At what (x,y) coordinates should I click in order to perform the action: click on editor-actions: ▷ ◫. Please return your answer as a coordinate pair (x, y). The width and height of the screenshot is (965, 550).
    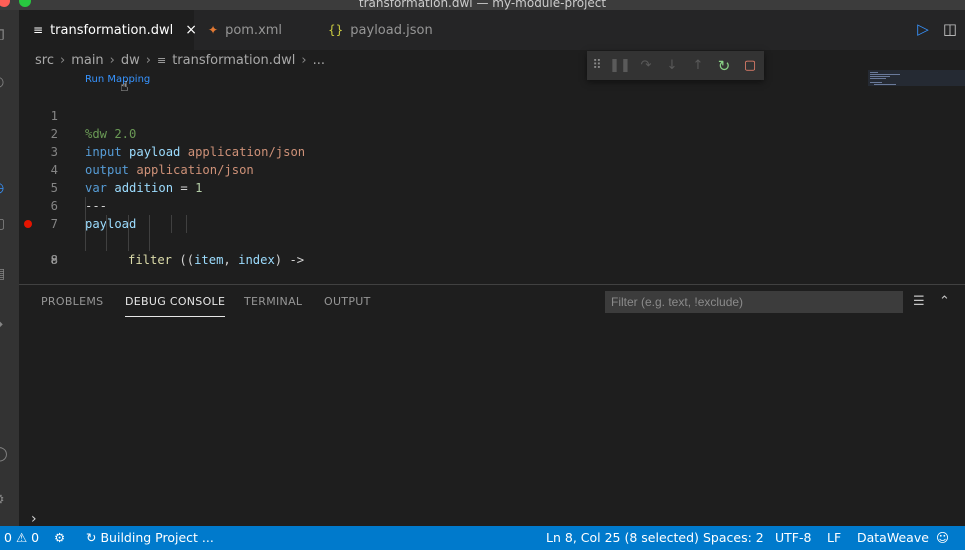
    Looking at the image, I should click on (937, 29).